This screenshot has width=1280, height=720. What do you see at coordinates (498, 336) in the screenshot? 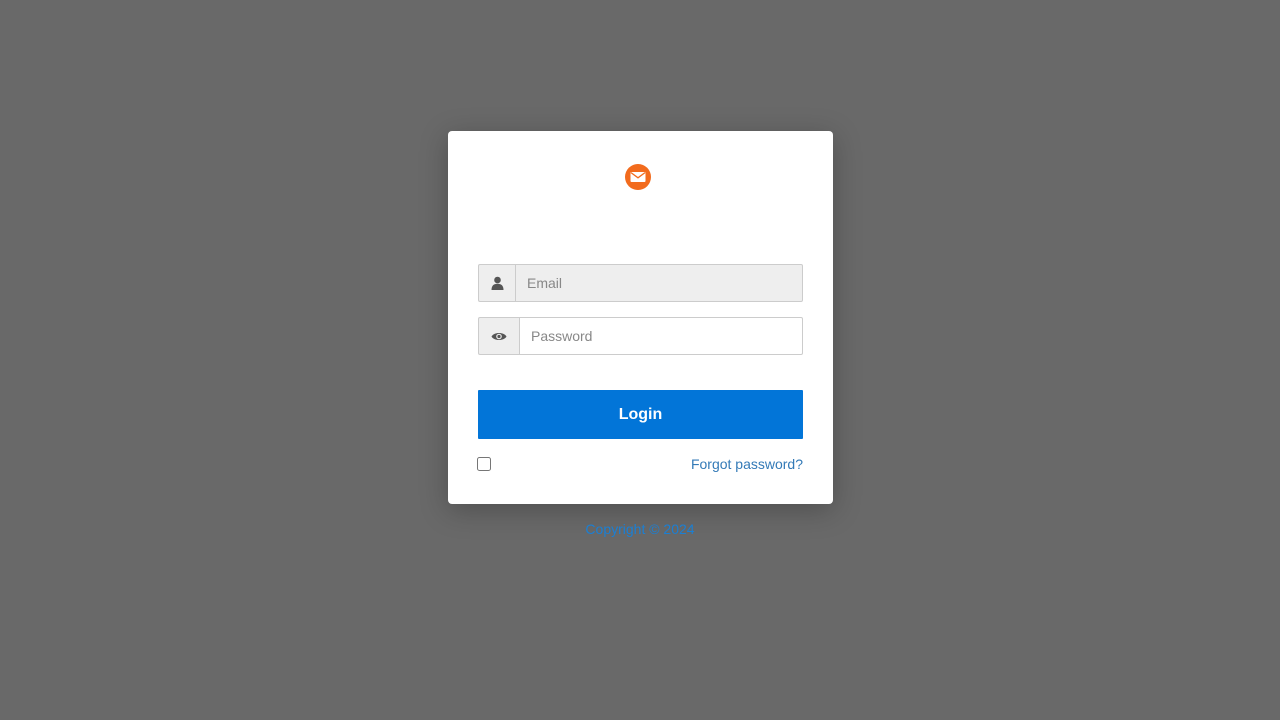
I see `eye-icon` at bounding box center [498, 336].